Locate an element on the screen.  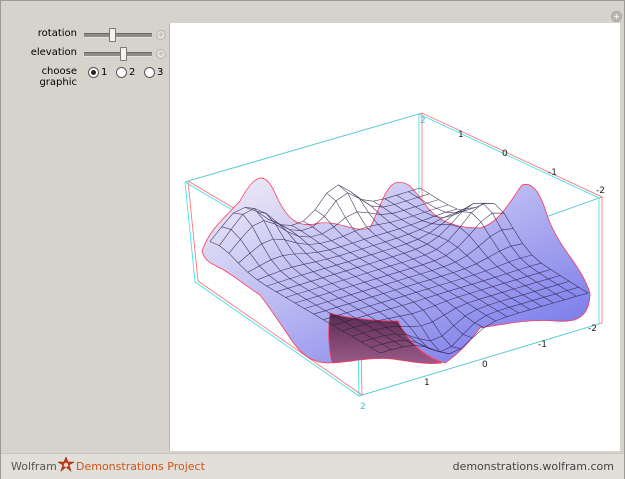
wolfram-spikey-icon is located at coordinates (66, 464).